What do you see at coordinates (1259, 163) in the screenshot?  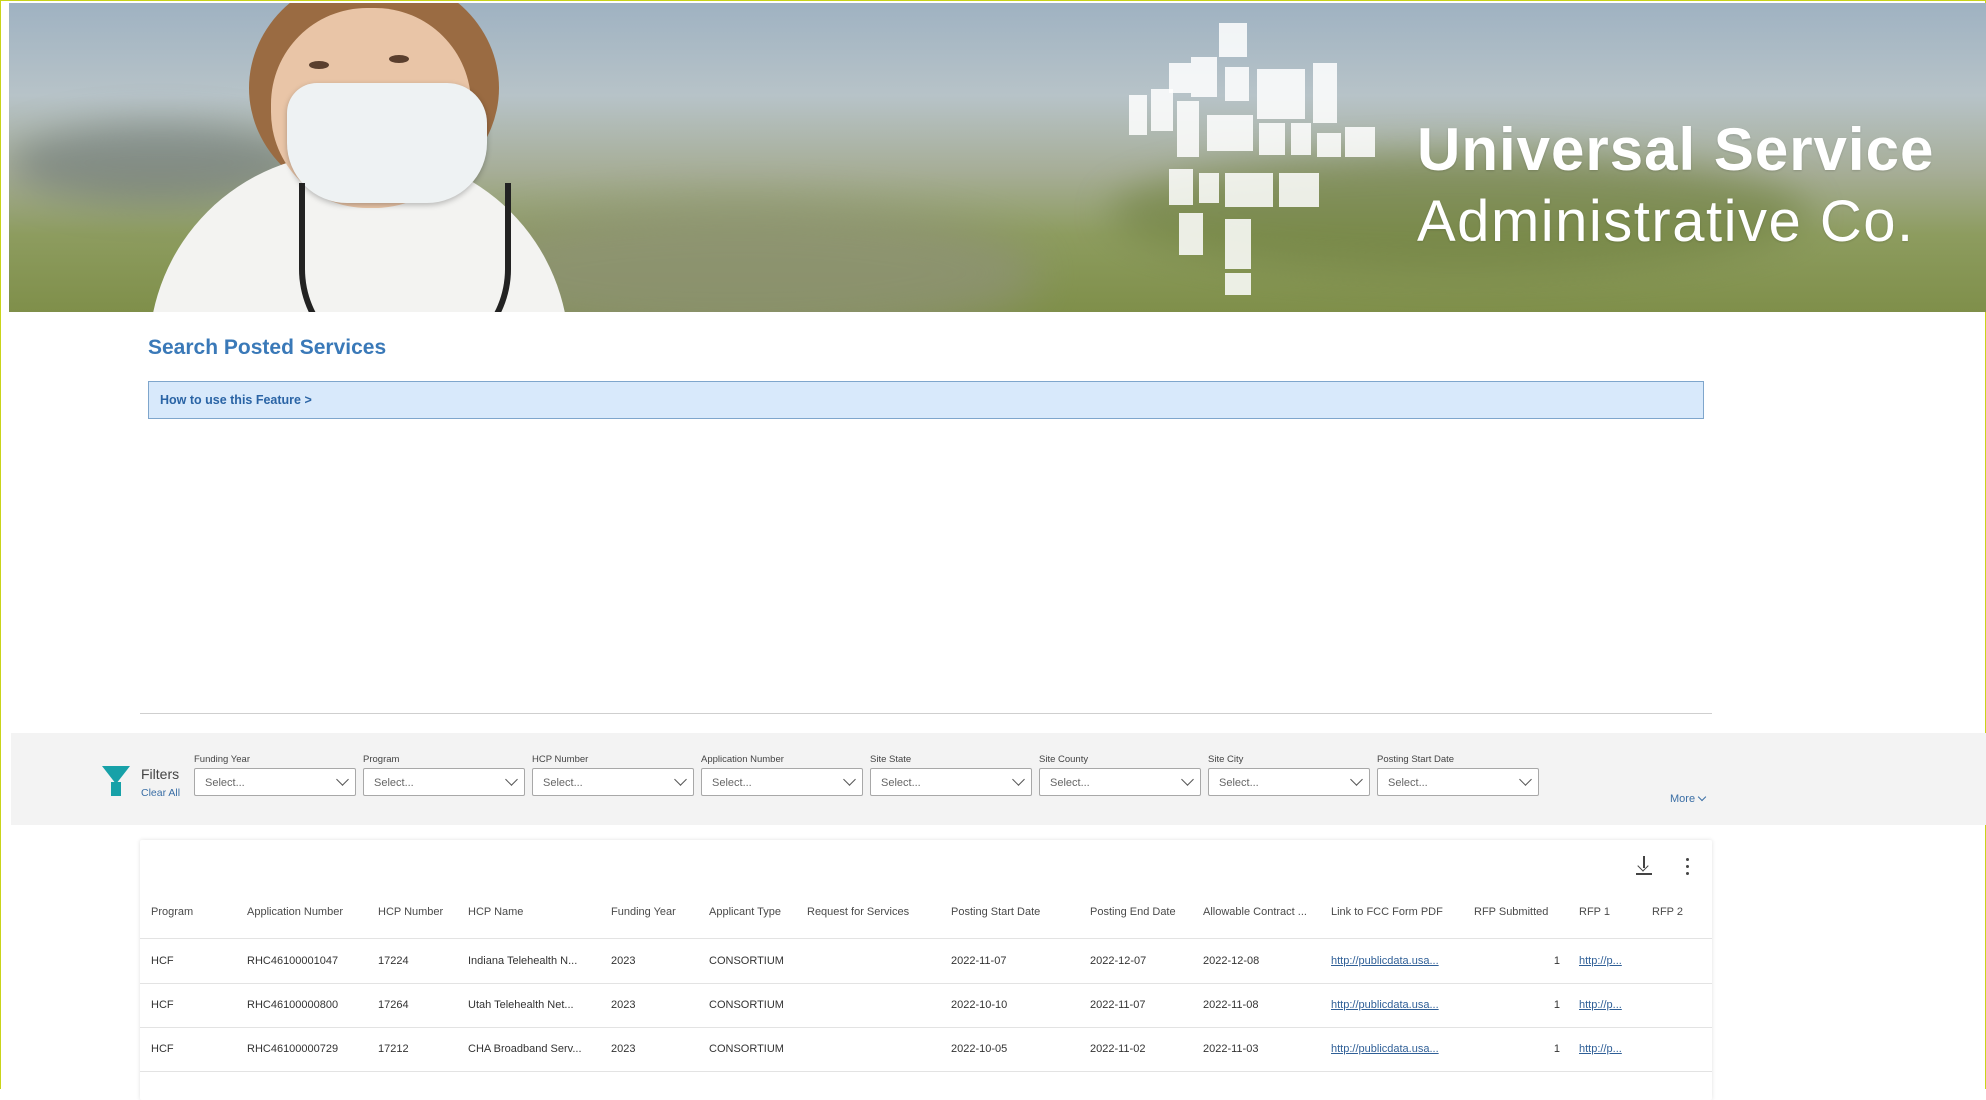 I see `usac-logo-mark` at bounding box center [1259, 163].